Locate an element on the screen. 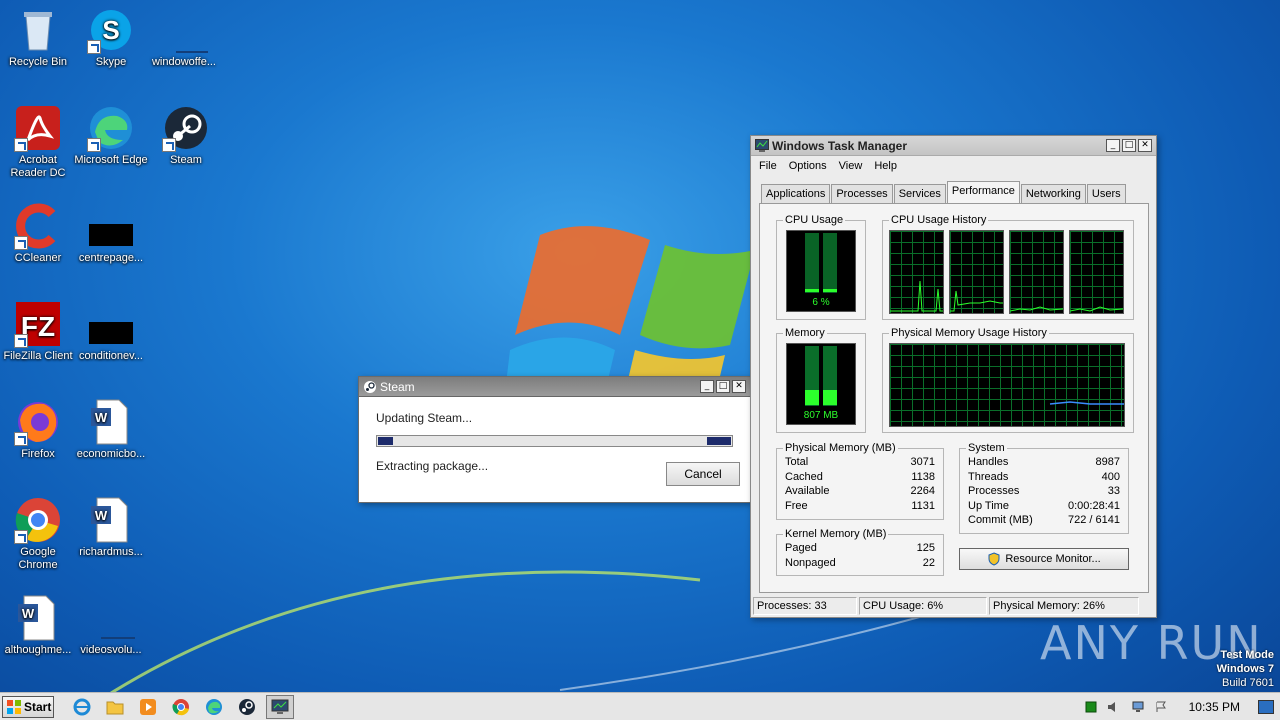 The height and width of the screenshot is (720, 1280). menu-options: Options is located at coordinates (808, 166).